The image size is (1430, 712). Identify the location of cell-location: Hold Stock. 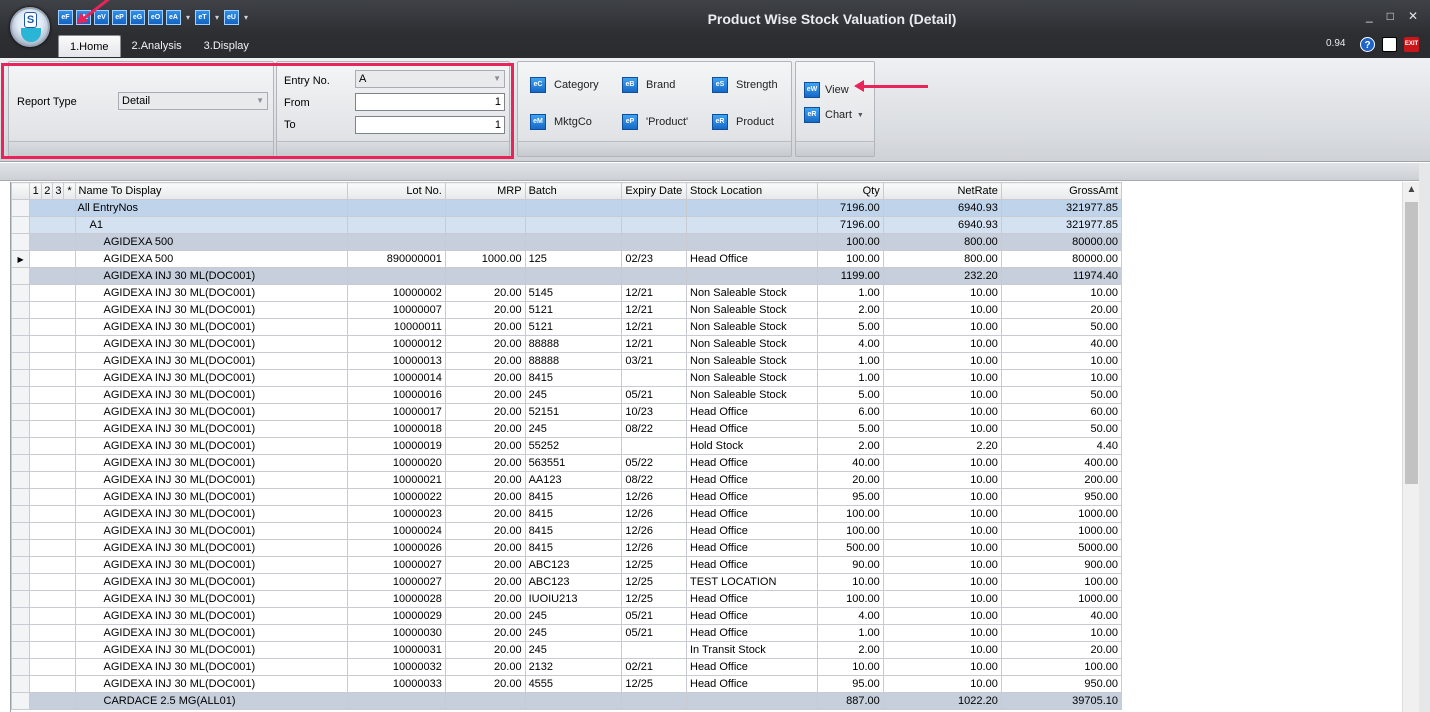
(752, 446).